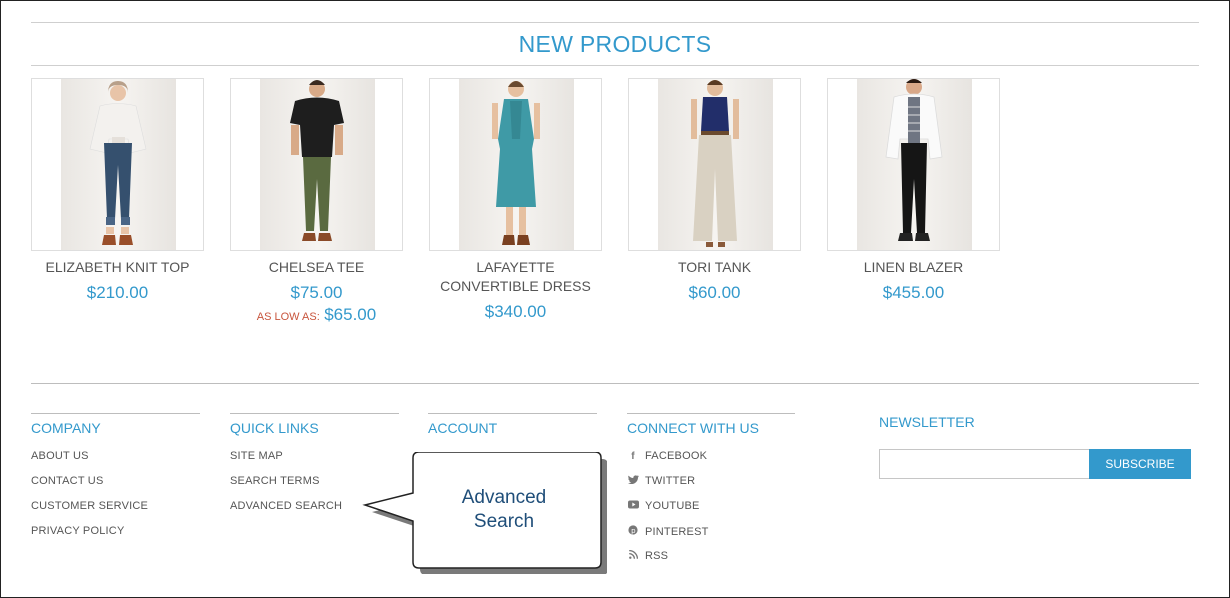 This screenshot has height=598, width=1230. I want to click on footer-link-about-us: ABOUT US, so click(115, 462).